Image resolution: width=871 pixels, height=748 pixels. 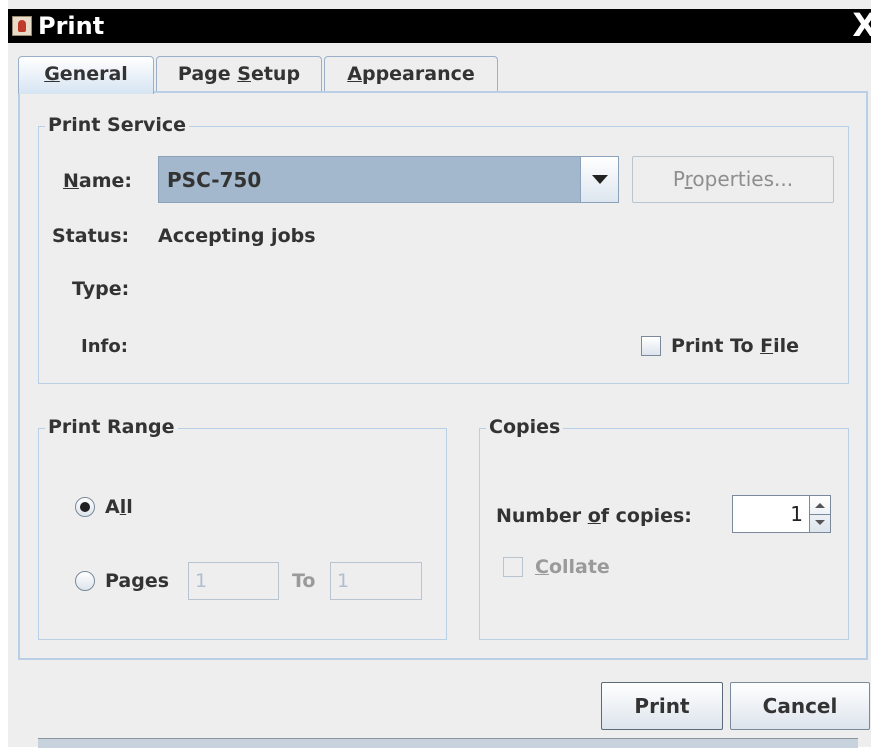 I want to click on print-to-file-label-post: ile, so click(x=786, y=346).